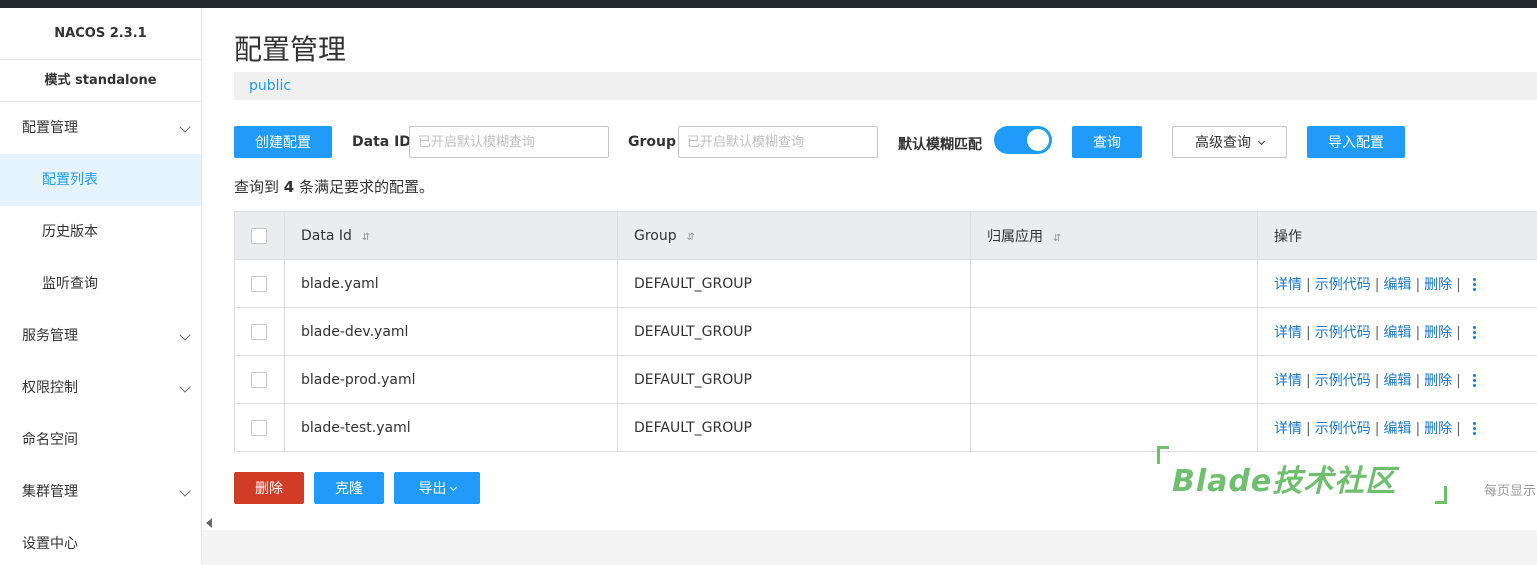 This screenshot has height=565, width=1537. Describe the element at coordinates (209, 523) in the screenshot. I see `scroll-left-icon` at that location.